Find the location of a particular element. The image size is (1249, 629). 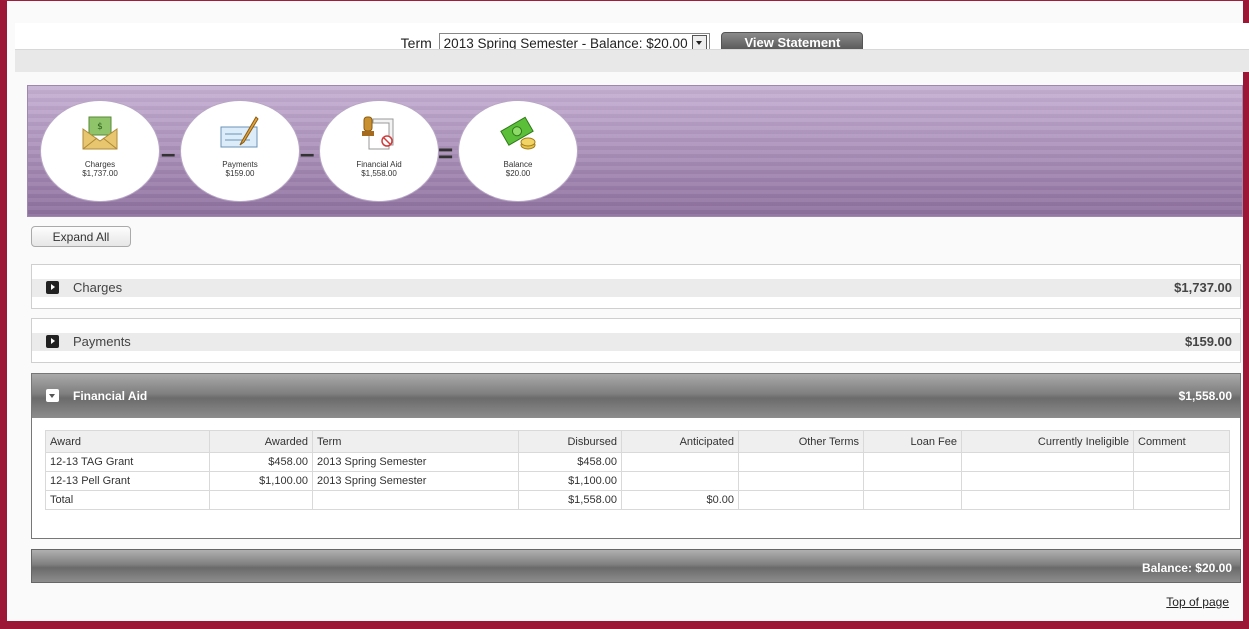

summary-financial-aid: Financial Aid $1,558.00 is located at coordinates (379, 151).